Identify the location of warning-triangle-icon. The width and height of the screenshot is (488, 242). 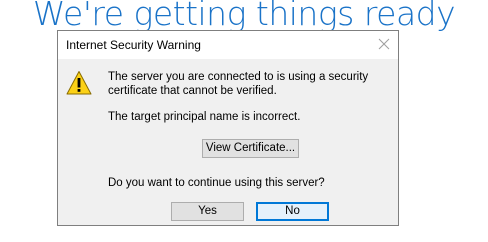
(79, 83).